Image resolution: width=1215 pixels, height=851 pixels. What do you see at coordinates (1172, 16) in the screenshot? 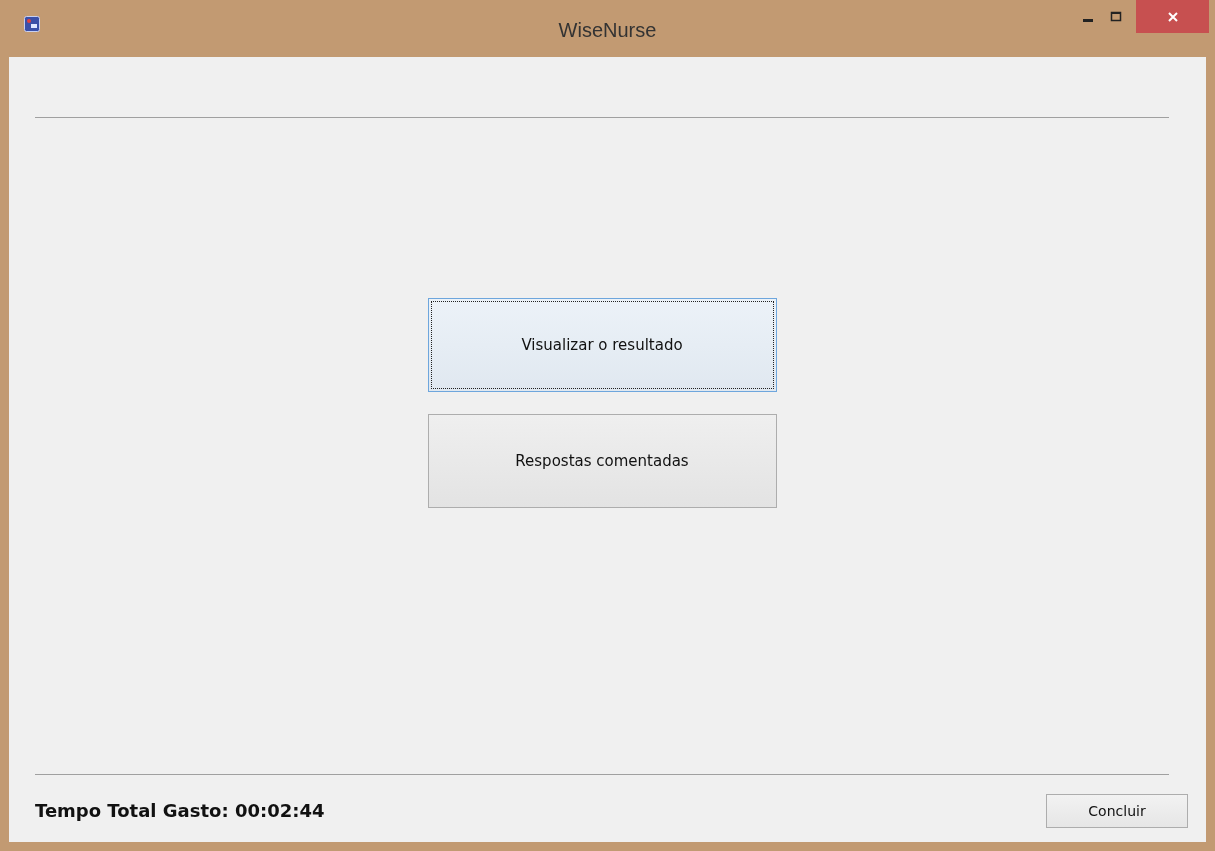
I see `close-icon` at bounding box center [1172, 16].